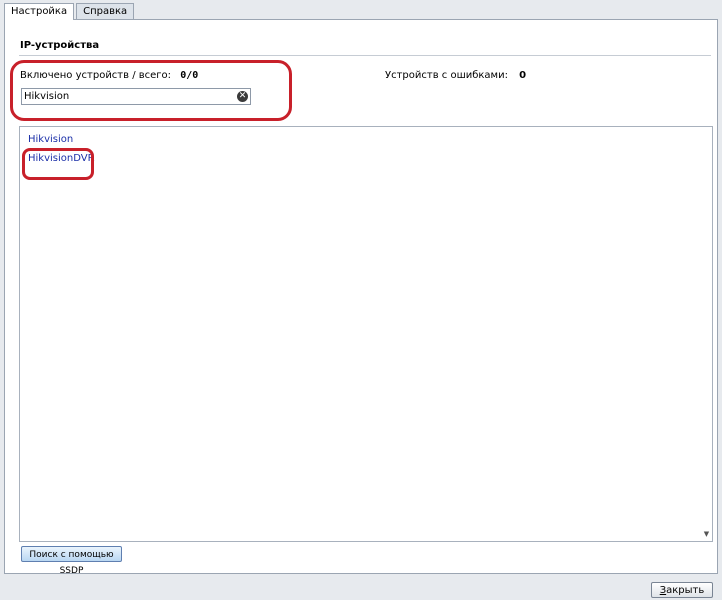  Describe the element at coordinates (105, 11) in the screenshot. I see `tab-help: Справка` at that location.